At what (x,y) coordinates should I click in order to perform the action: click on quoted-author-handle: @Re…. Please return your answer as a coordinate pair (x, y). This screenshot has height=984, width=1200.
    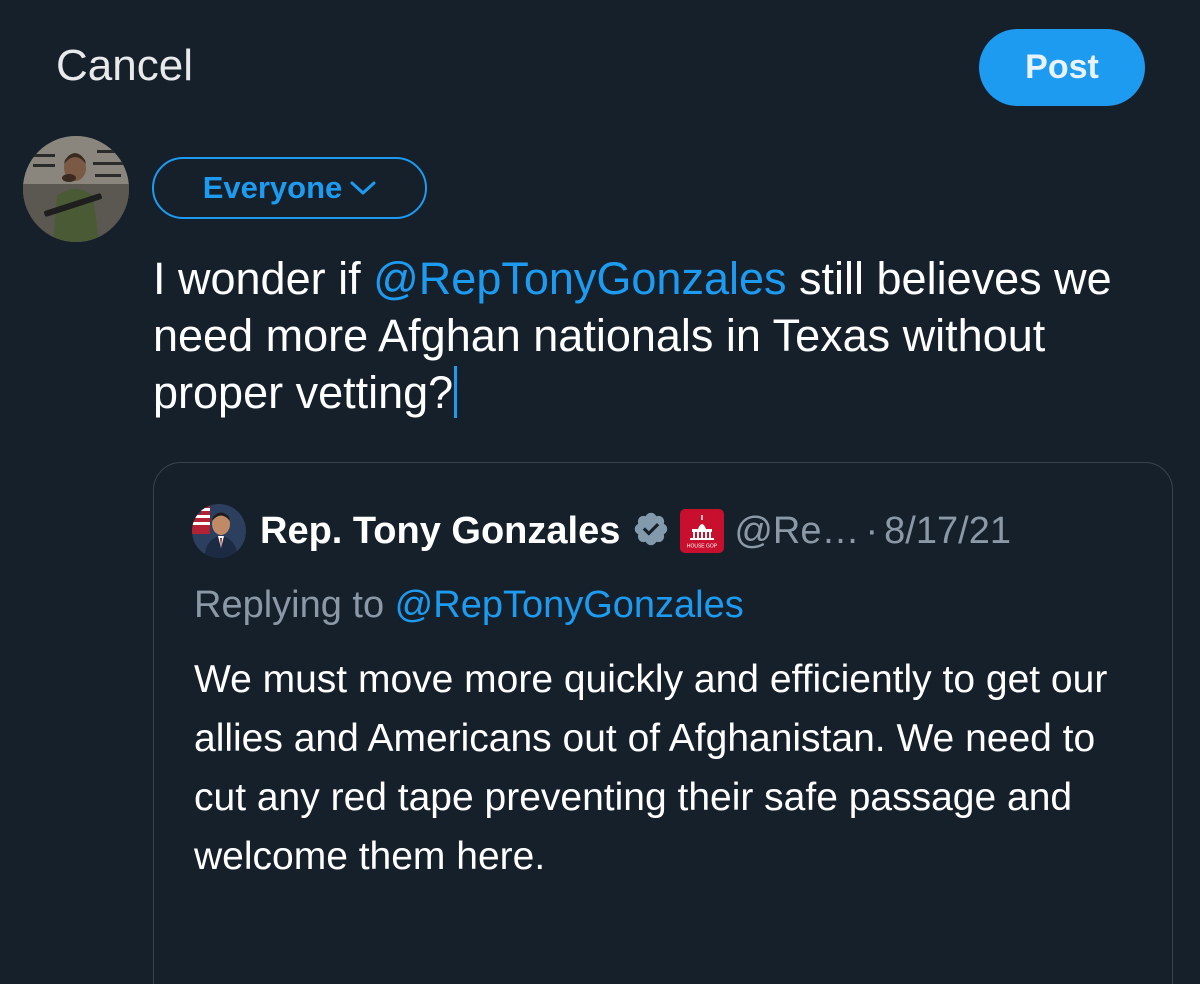
    Looking at the image, I should click on (796, 531).